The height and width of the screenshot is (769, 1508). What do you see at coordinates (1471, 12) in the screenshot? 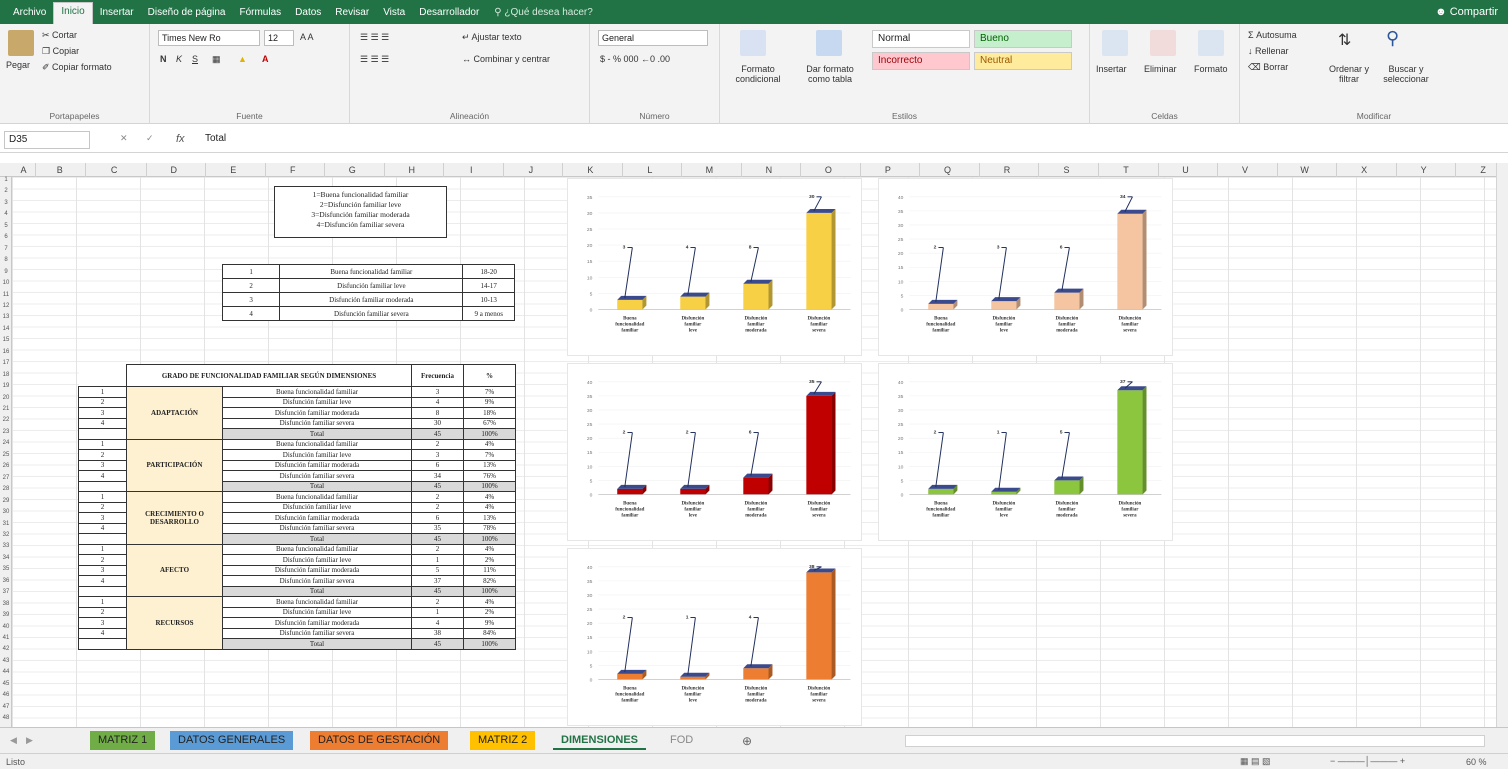
I see `share-button: ☻ Compartir` at bounding box center [1471, 12].